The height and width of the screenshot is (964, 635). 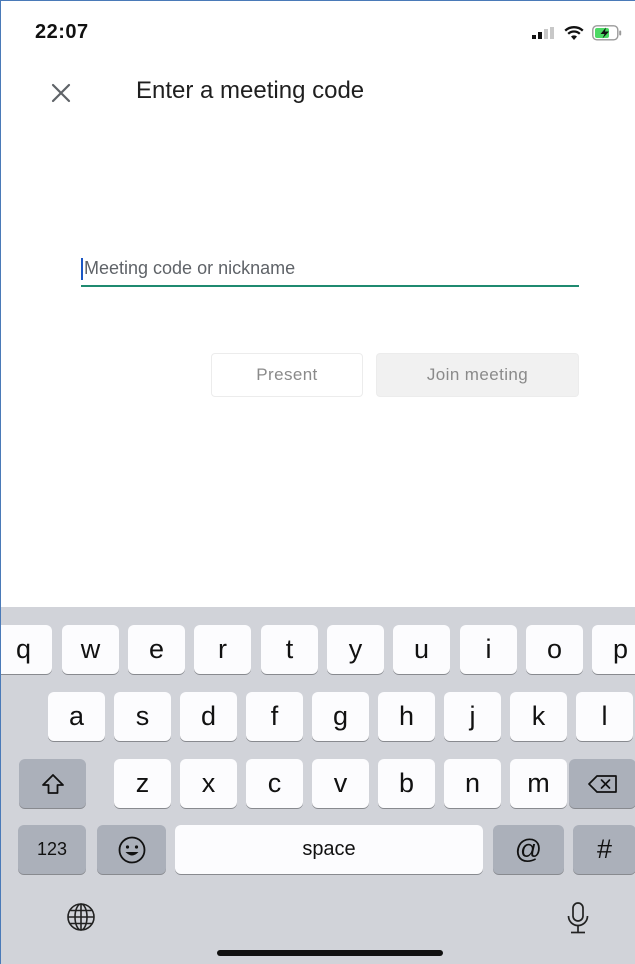 I want to click on key-v: v, so click(x=340, y=783).